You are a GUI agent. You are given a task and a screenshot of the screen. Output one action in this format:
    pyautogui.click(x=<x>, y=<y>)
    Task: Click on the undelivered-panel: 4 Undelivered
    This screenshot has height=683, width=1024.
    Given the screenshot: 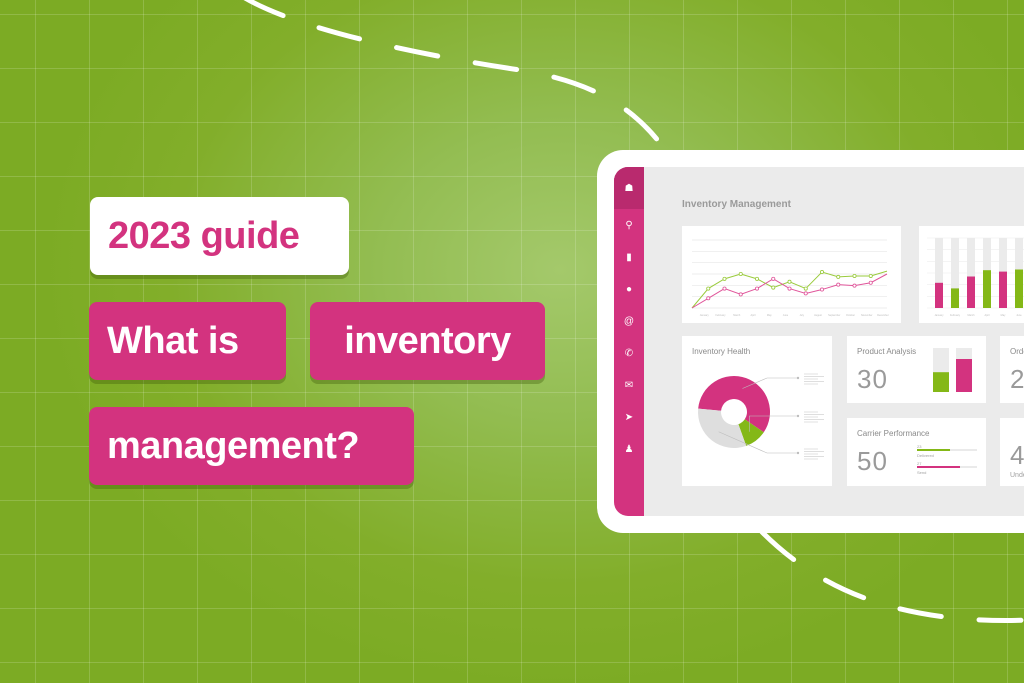 What is the action you would take?
    pyautogui.click(x=1012, y=452)
    